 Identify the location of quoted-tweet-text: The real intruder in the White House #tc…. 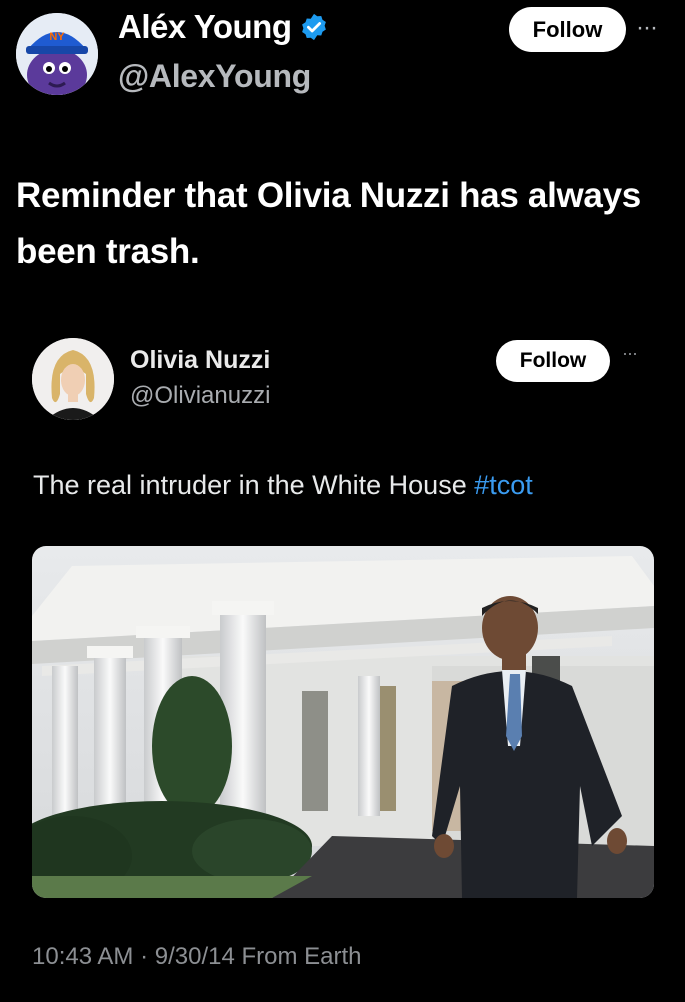
(283, 485).